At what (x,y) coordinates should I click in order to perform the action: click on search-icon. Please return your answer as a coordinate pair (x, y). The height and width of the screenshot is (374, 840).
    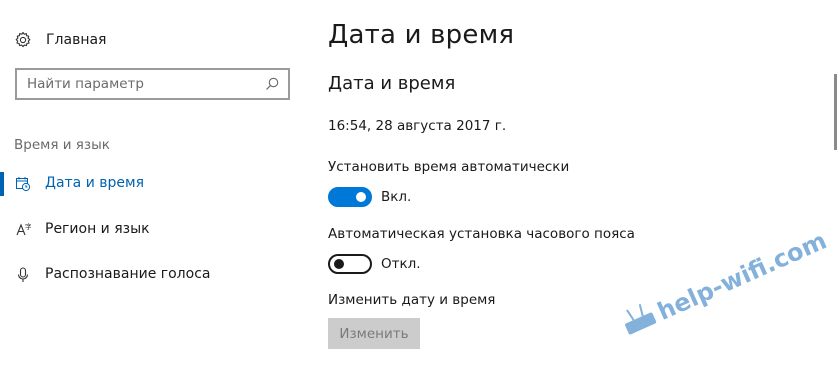
    Looking at the image, I should click on (272, 84).